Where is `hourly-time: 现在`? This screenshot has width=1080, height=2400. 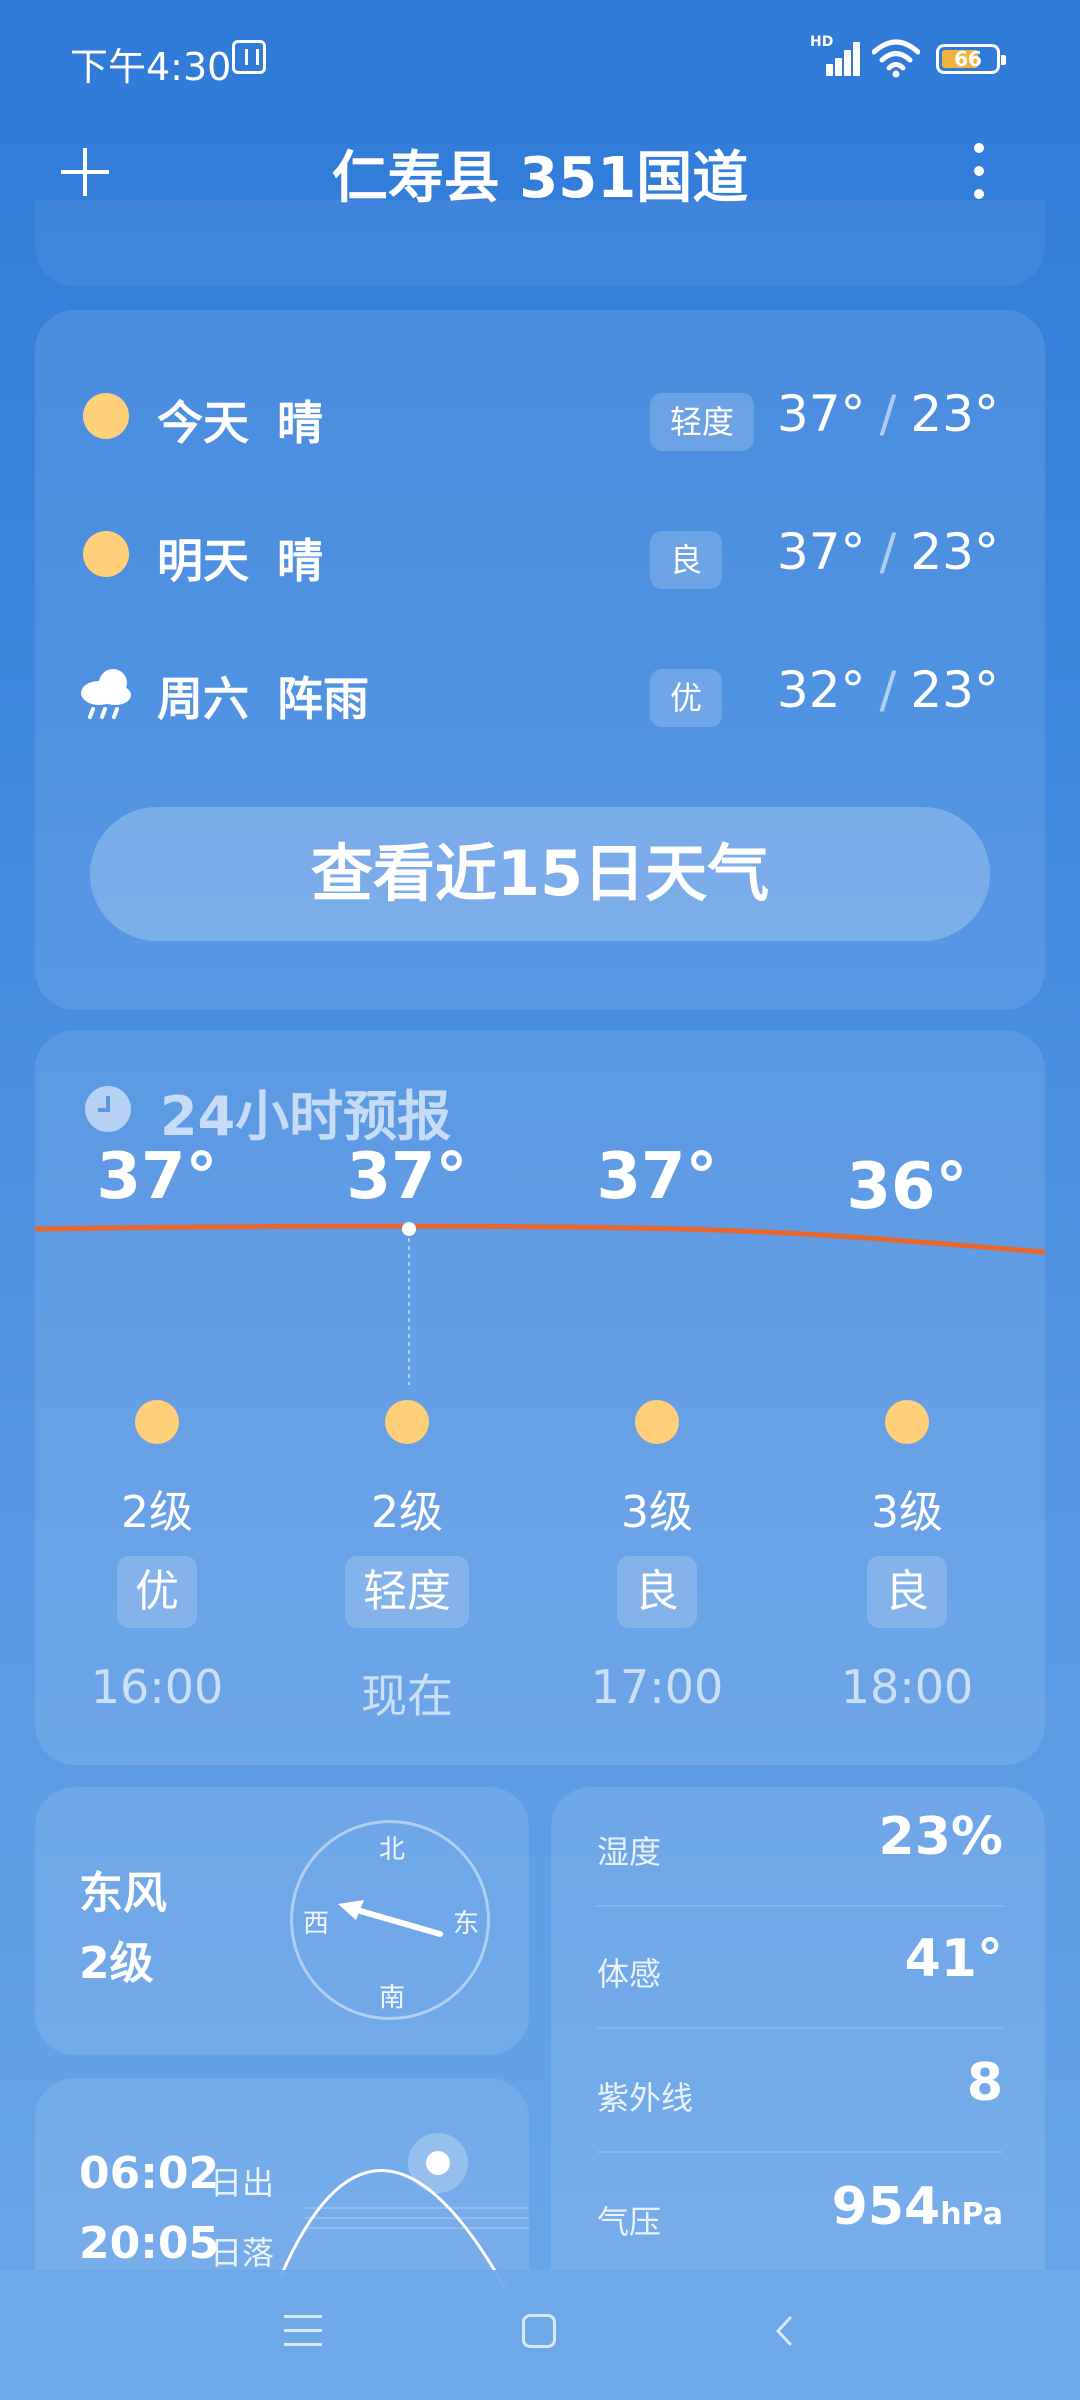
hourly-time: 现在 is located at coordinates (407, 1696).